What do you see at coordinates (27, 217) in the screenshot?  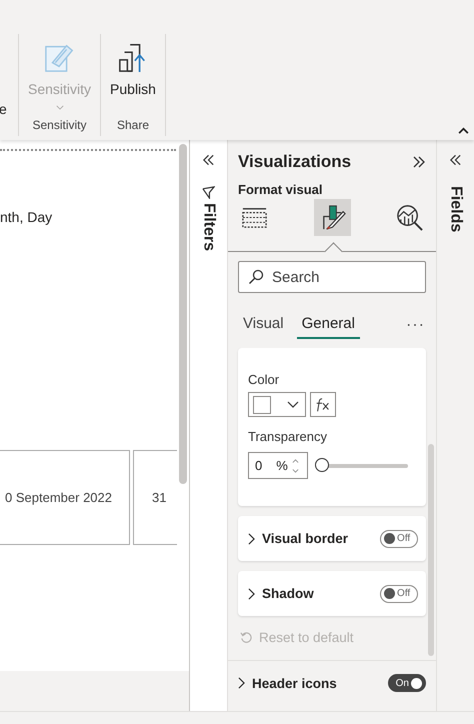 I see `visual-subtitle: nth, Day` at bounding box center [27, 217].